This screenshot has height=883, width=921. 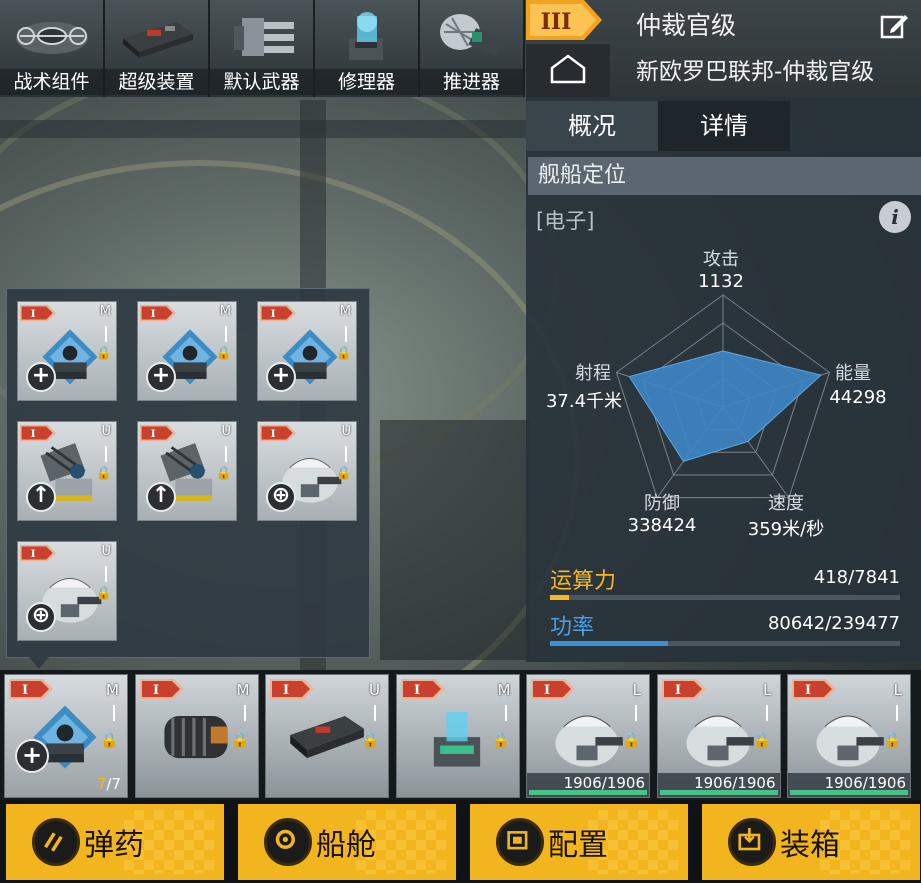 I want to click on cabin-icon, so click(x=288, y=842).